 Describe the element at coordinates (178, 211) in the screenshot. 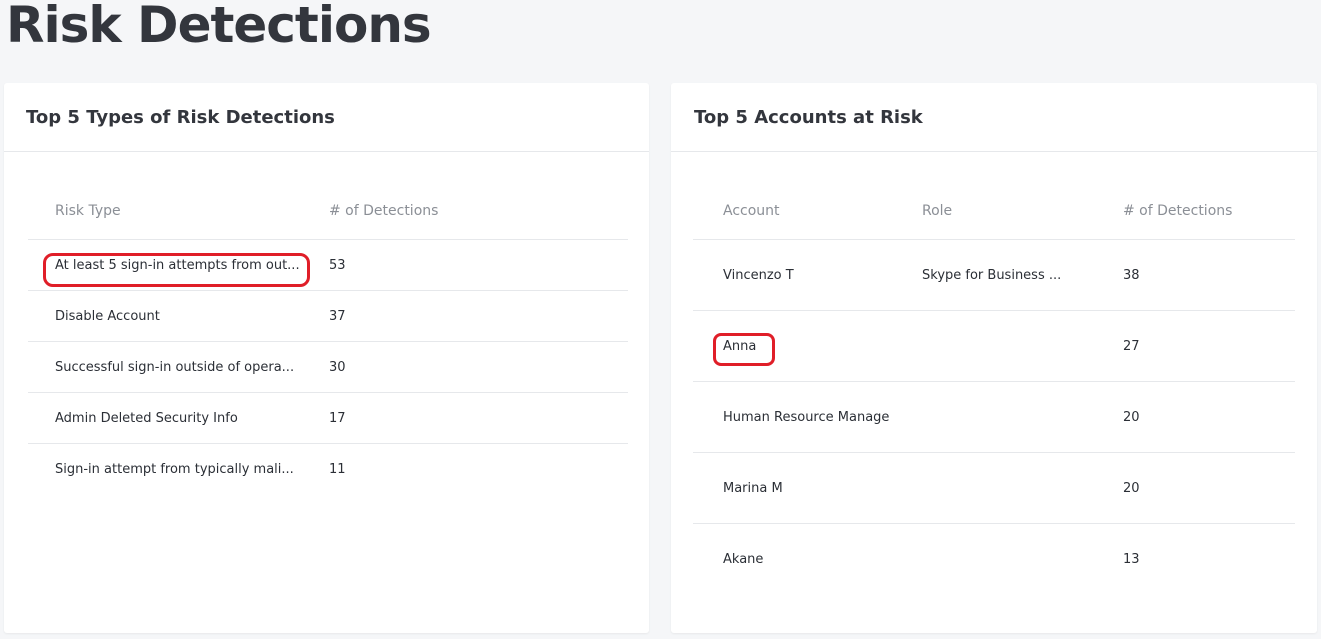

I see `column-header-risk-type: Risk Type` at that location.